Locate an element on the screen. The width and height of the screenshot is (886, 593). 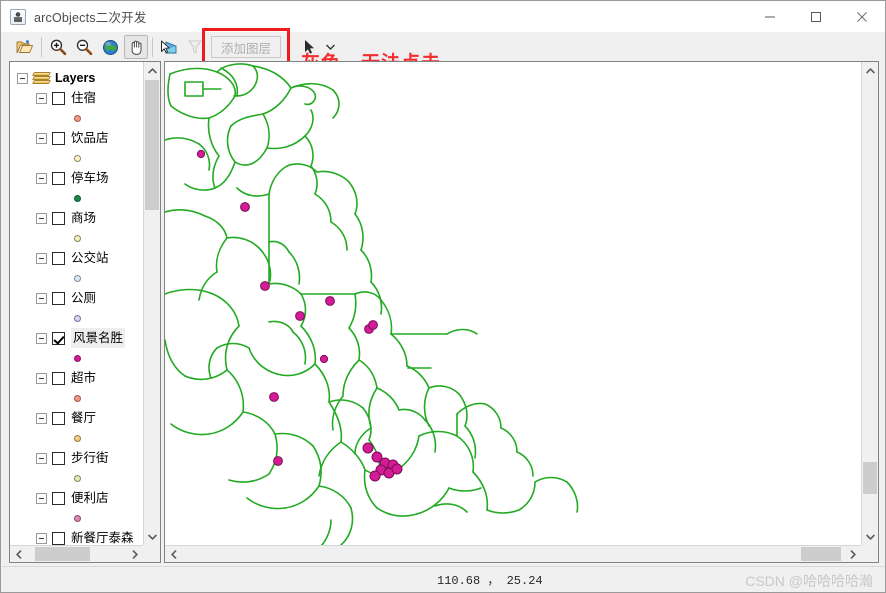
full-extent-button is located at coordinates (110, 47).